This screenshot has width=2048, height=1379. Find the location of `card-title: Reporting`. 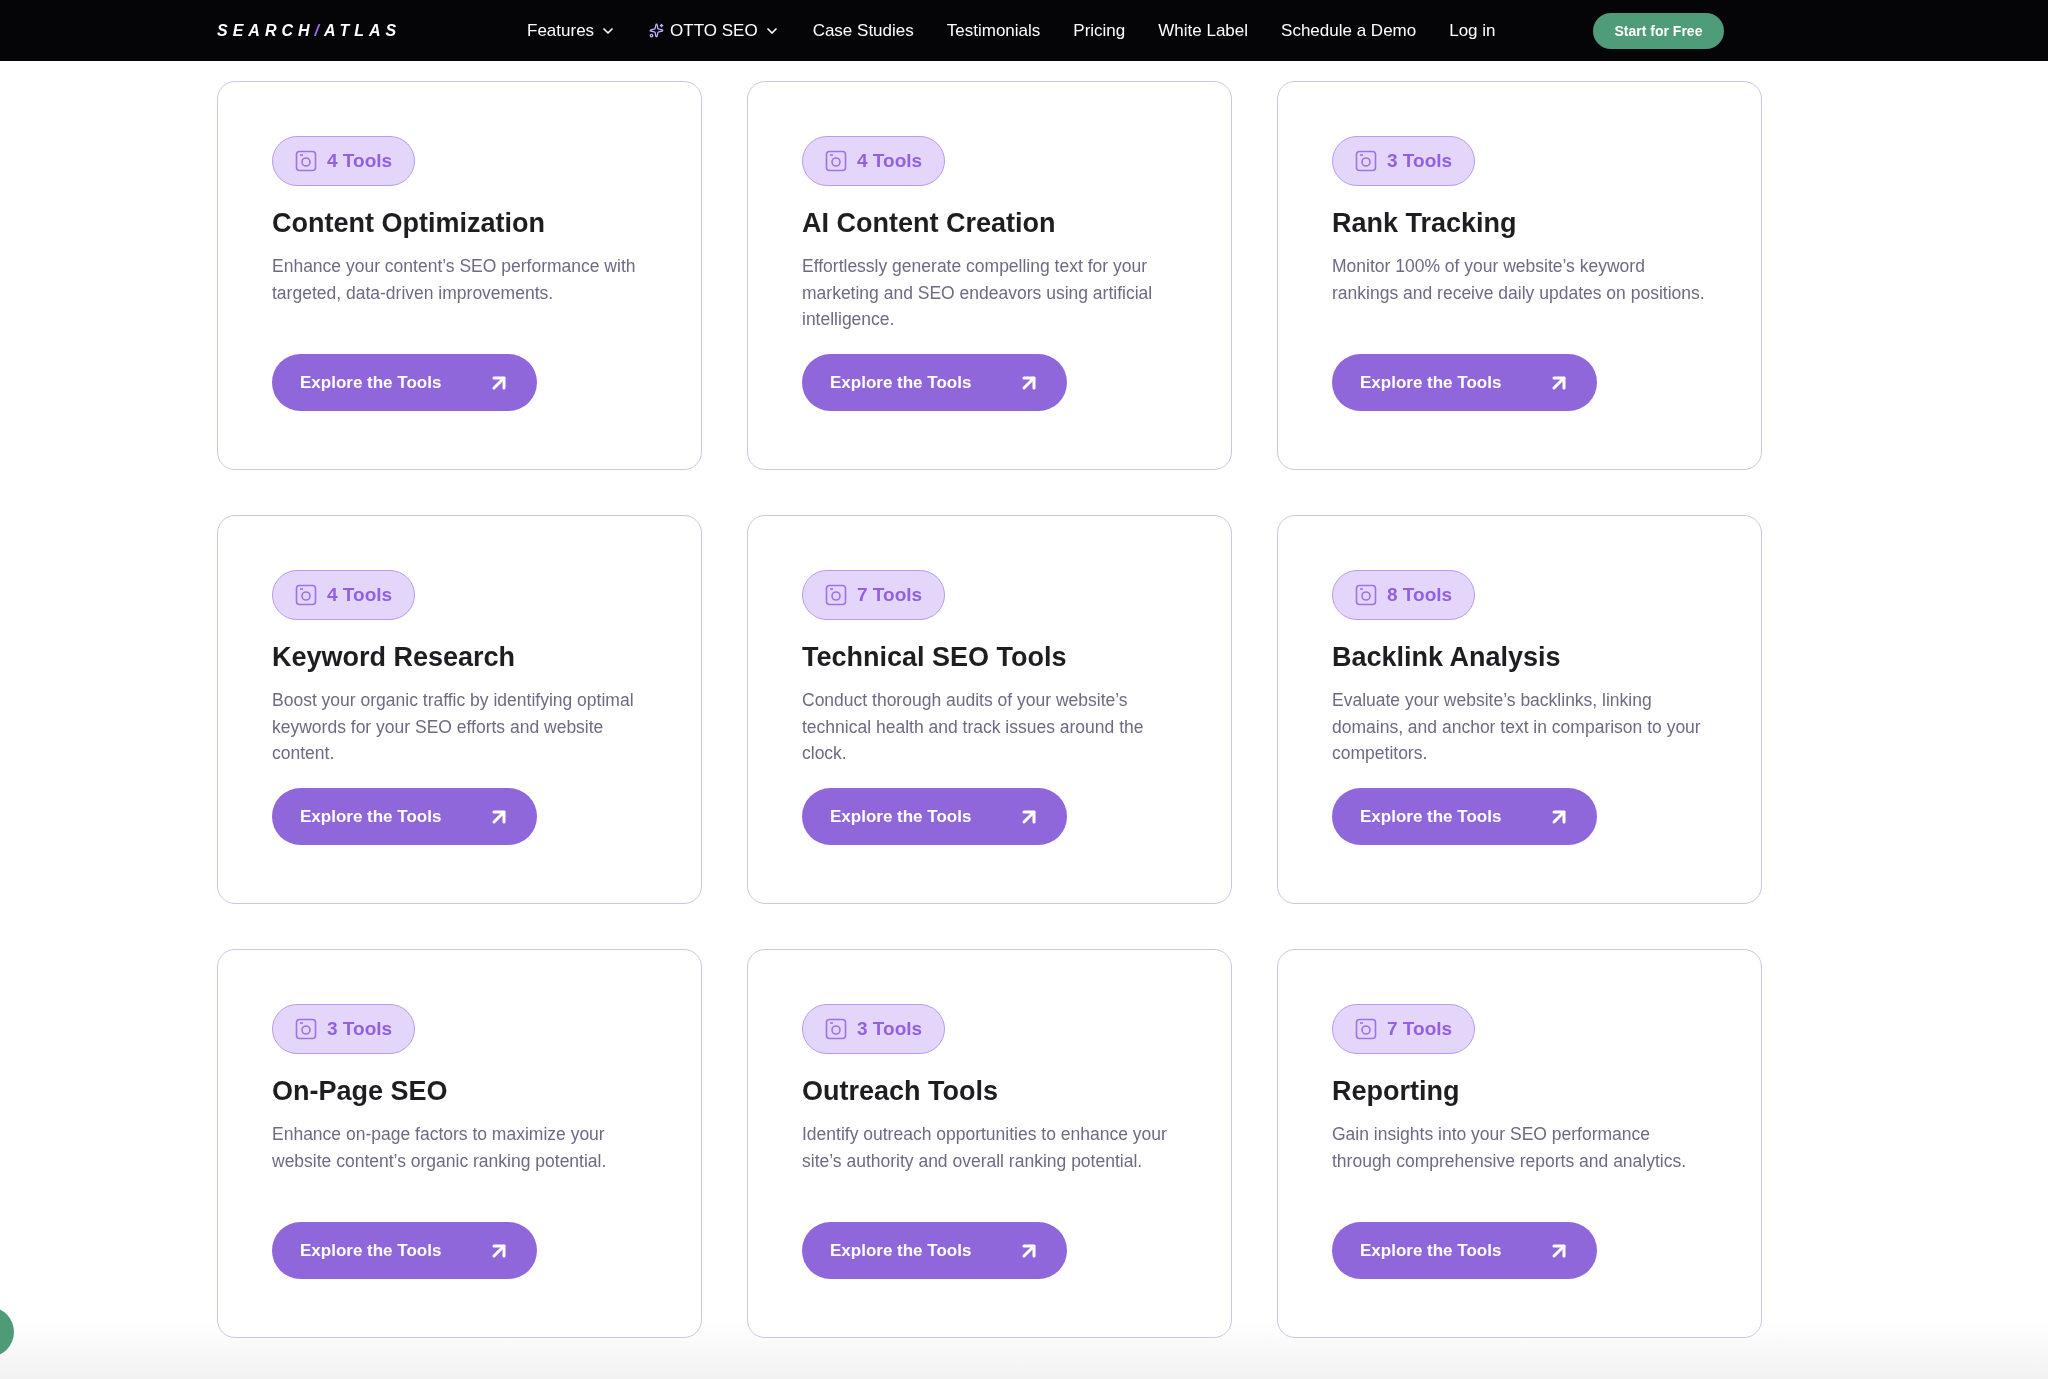

card-title: Reporting is located at coordinates (1396, 1091).